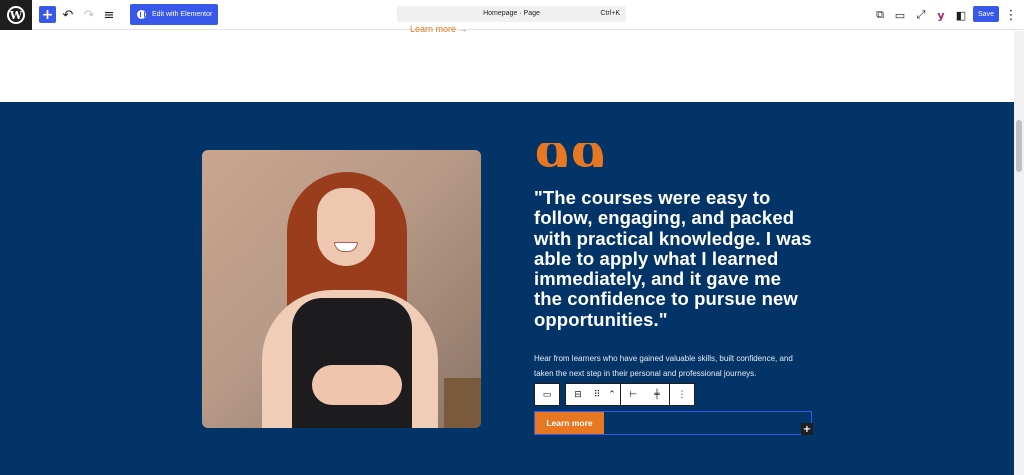 This screenshot has height=475, width=1024. What do you see at coordinates (578, 394) in the screenshot?
I see `buttons-block-icon: ⊟` at bounding box center [578, 394].